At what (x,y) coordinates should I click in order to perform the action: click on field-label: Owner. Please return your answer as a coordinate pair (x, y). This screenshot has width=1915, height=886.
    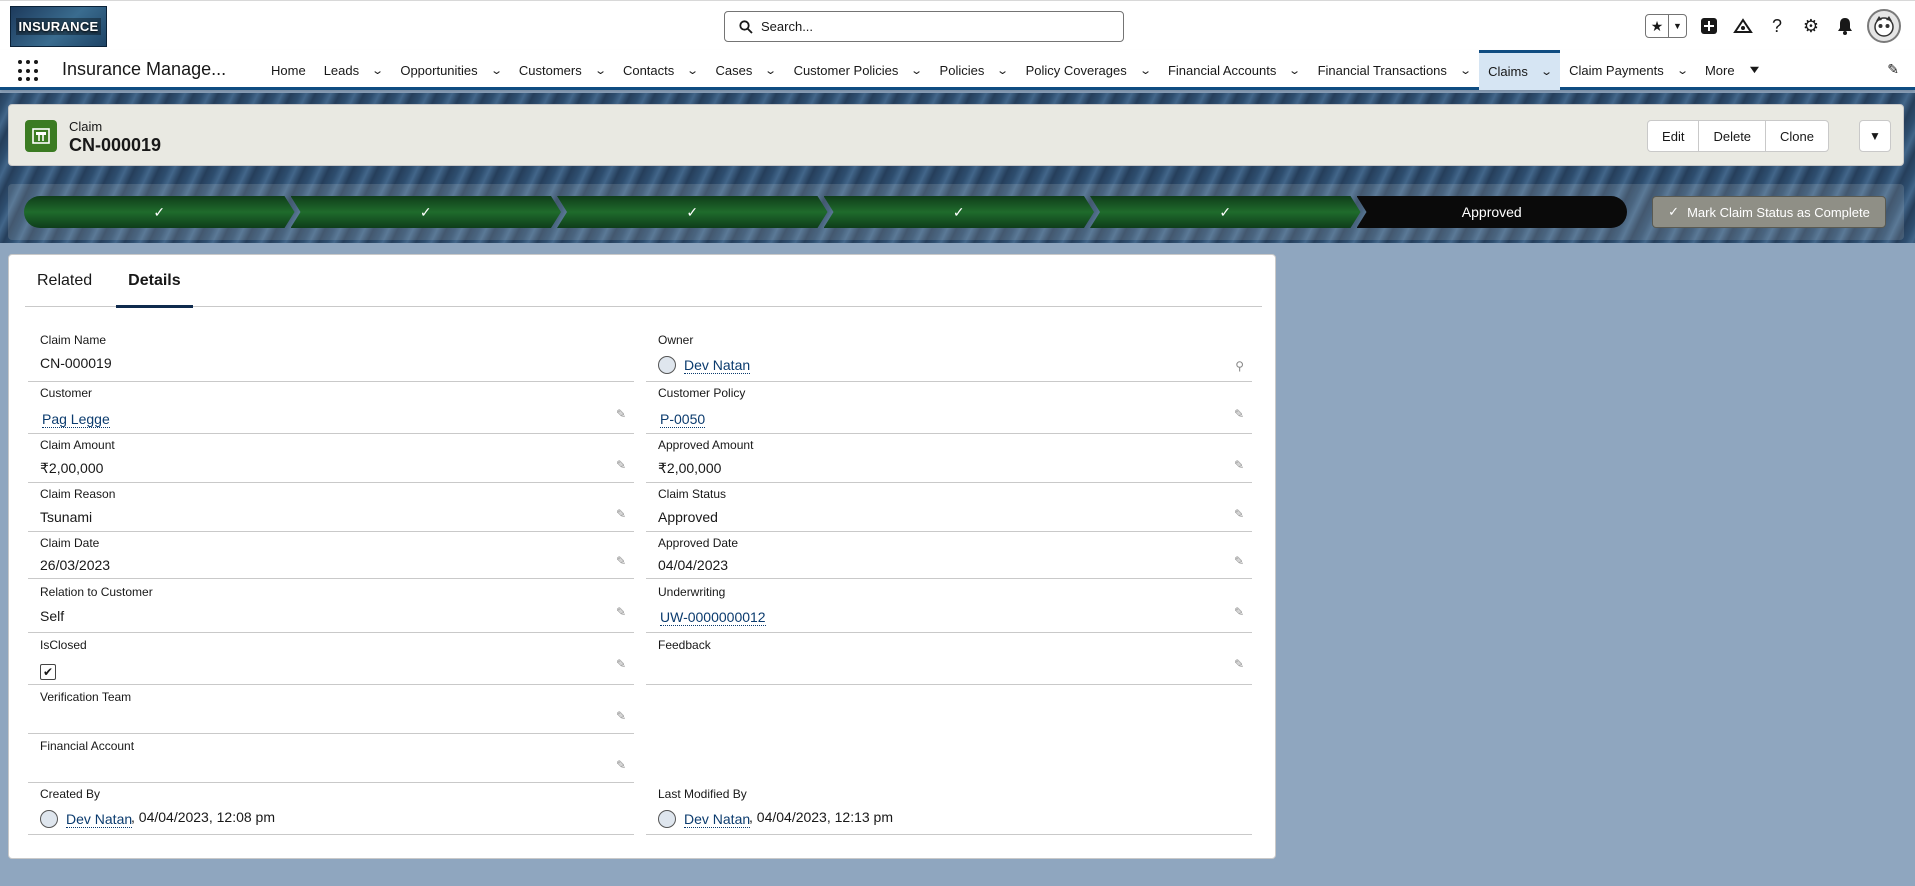
    Looking at the image, I should click on (676, 340).